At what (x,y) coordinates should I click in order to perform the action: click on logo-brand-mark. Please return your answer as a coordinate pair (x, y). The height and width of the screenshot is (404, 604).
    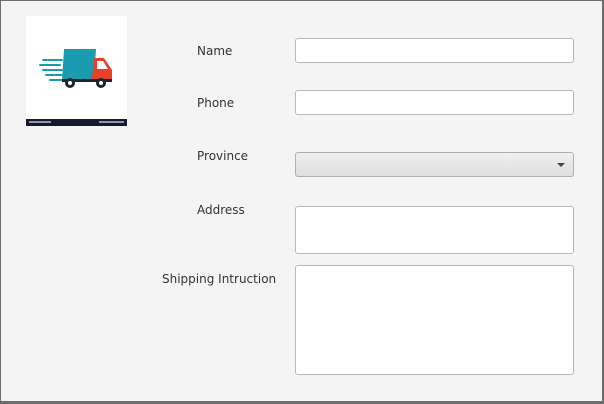
    Looking at the image, I should click on (40, 122).